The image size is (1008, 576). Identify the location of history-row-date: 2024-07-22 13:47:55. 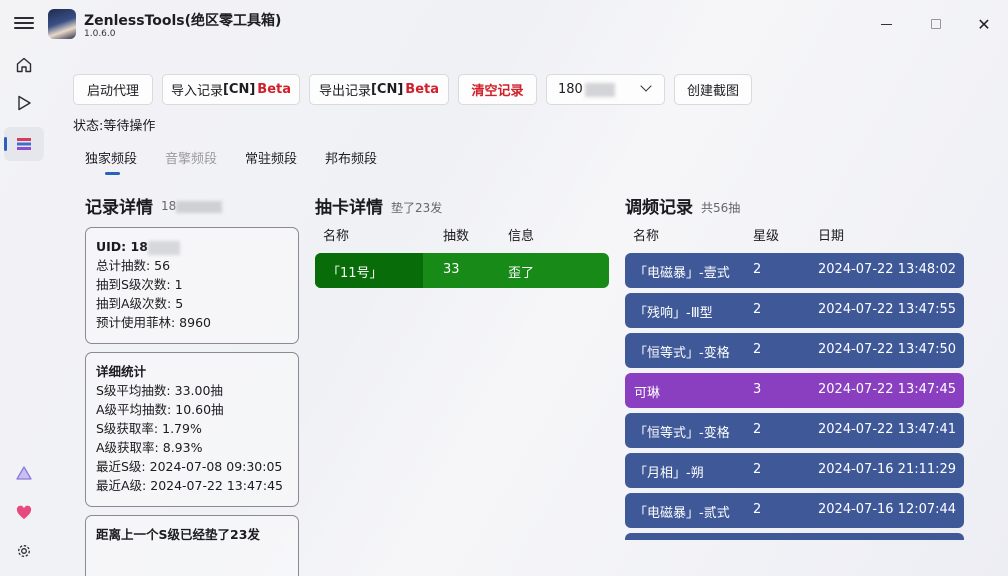
(887, 309).